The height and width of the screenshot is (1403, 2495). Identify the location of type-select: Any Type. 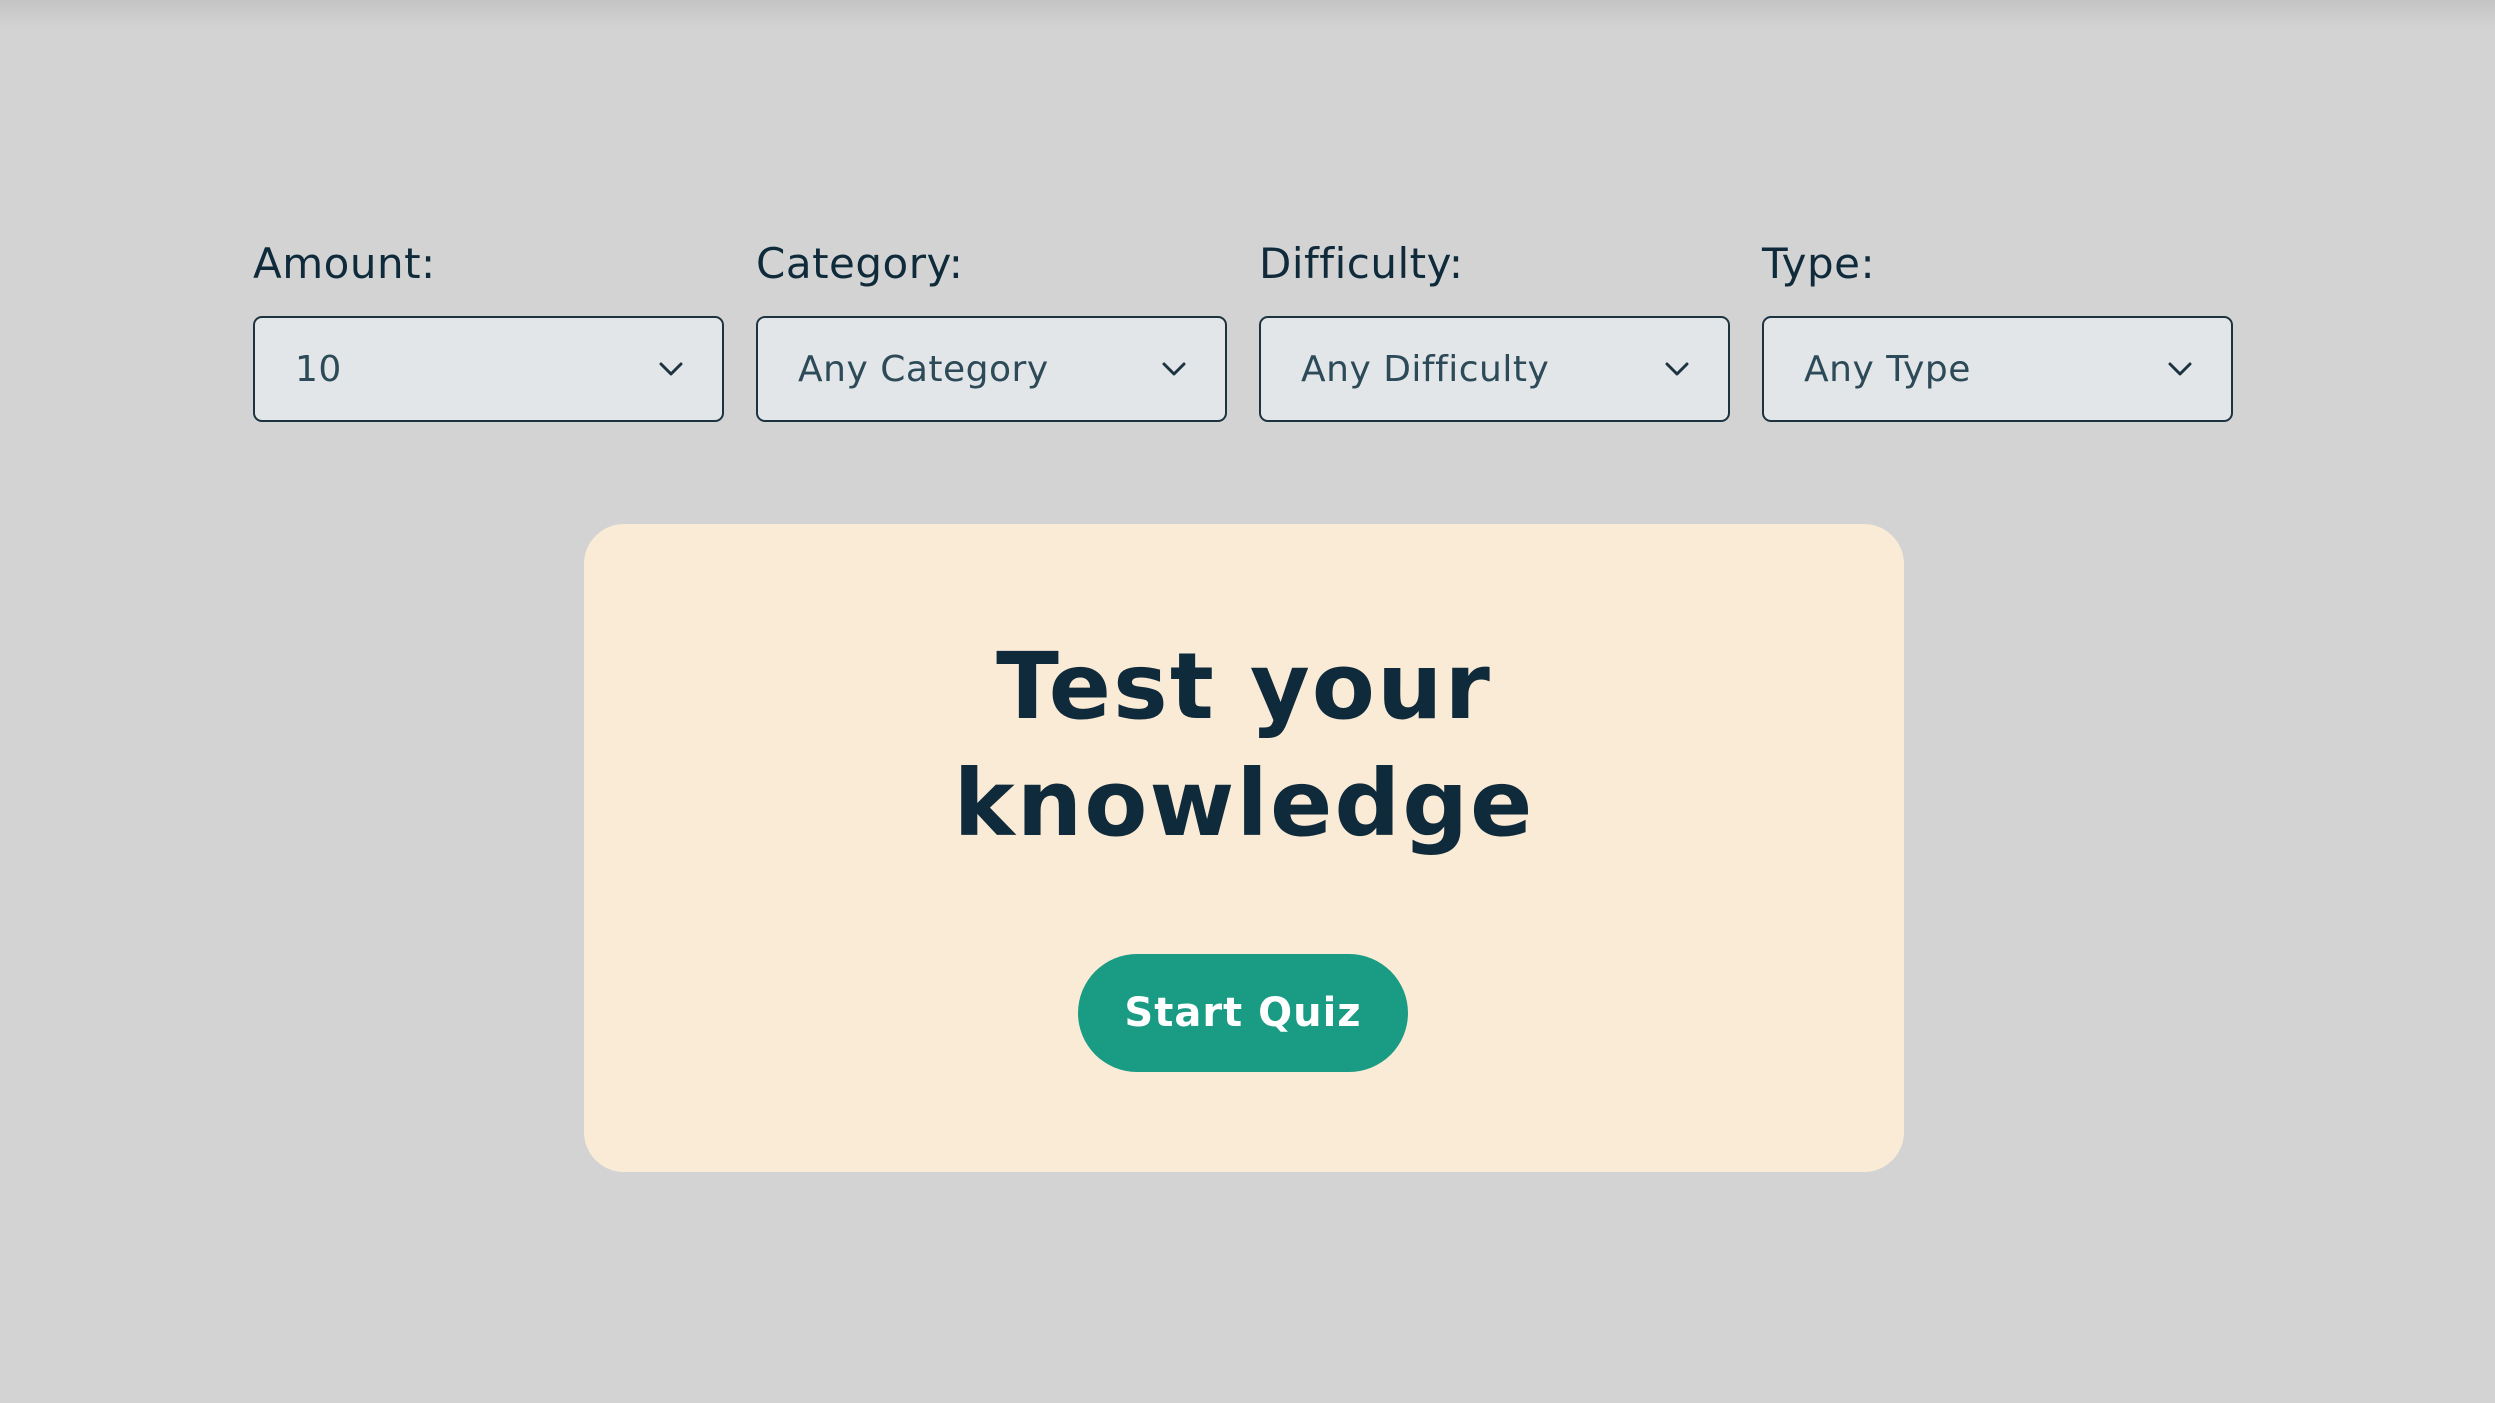
(1997, 369).